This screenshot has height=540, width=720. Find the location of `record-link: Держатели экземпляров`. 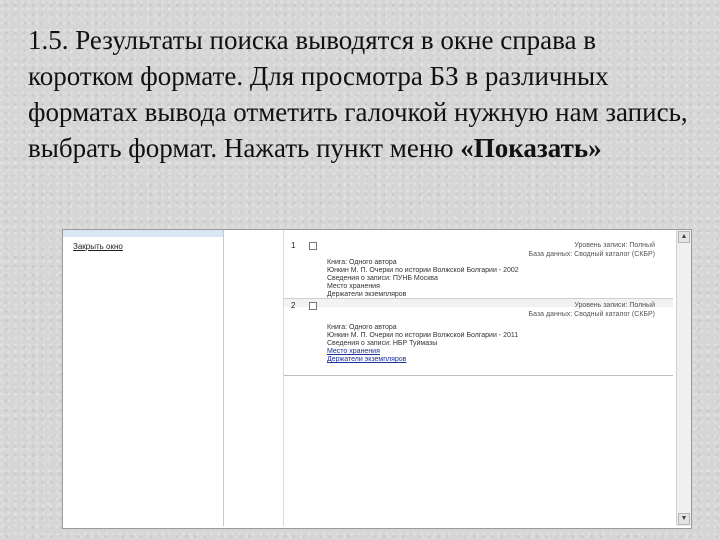

record-link: Держатели экземпляров is located at coordinates (493, 360).